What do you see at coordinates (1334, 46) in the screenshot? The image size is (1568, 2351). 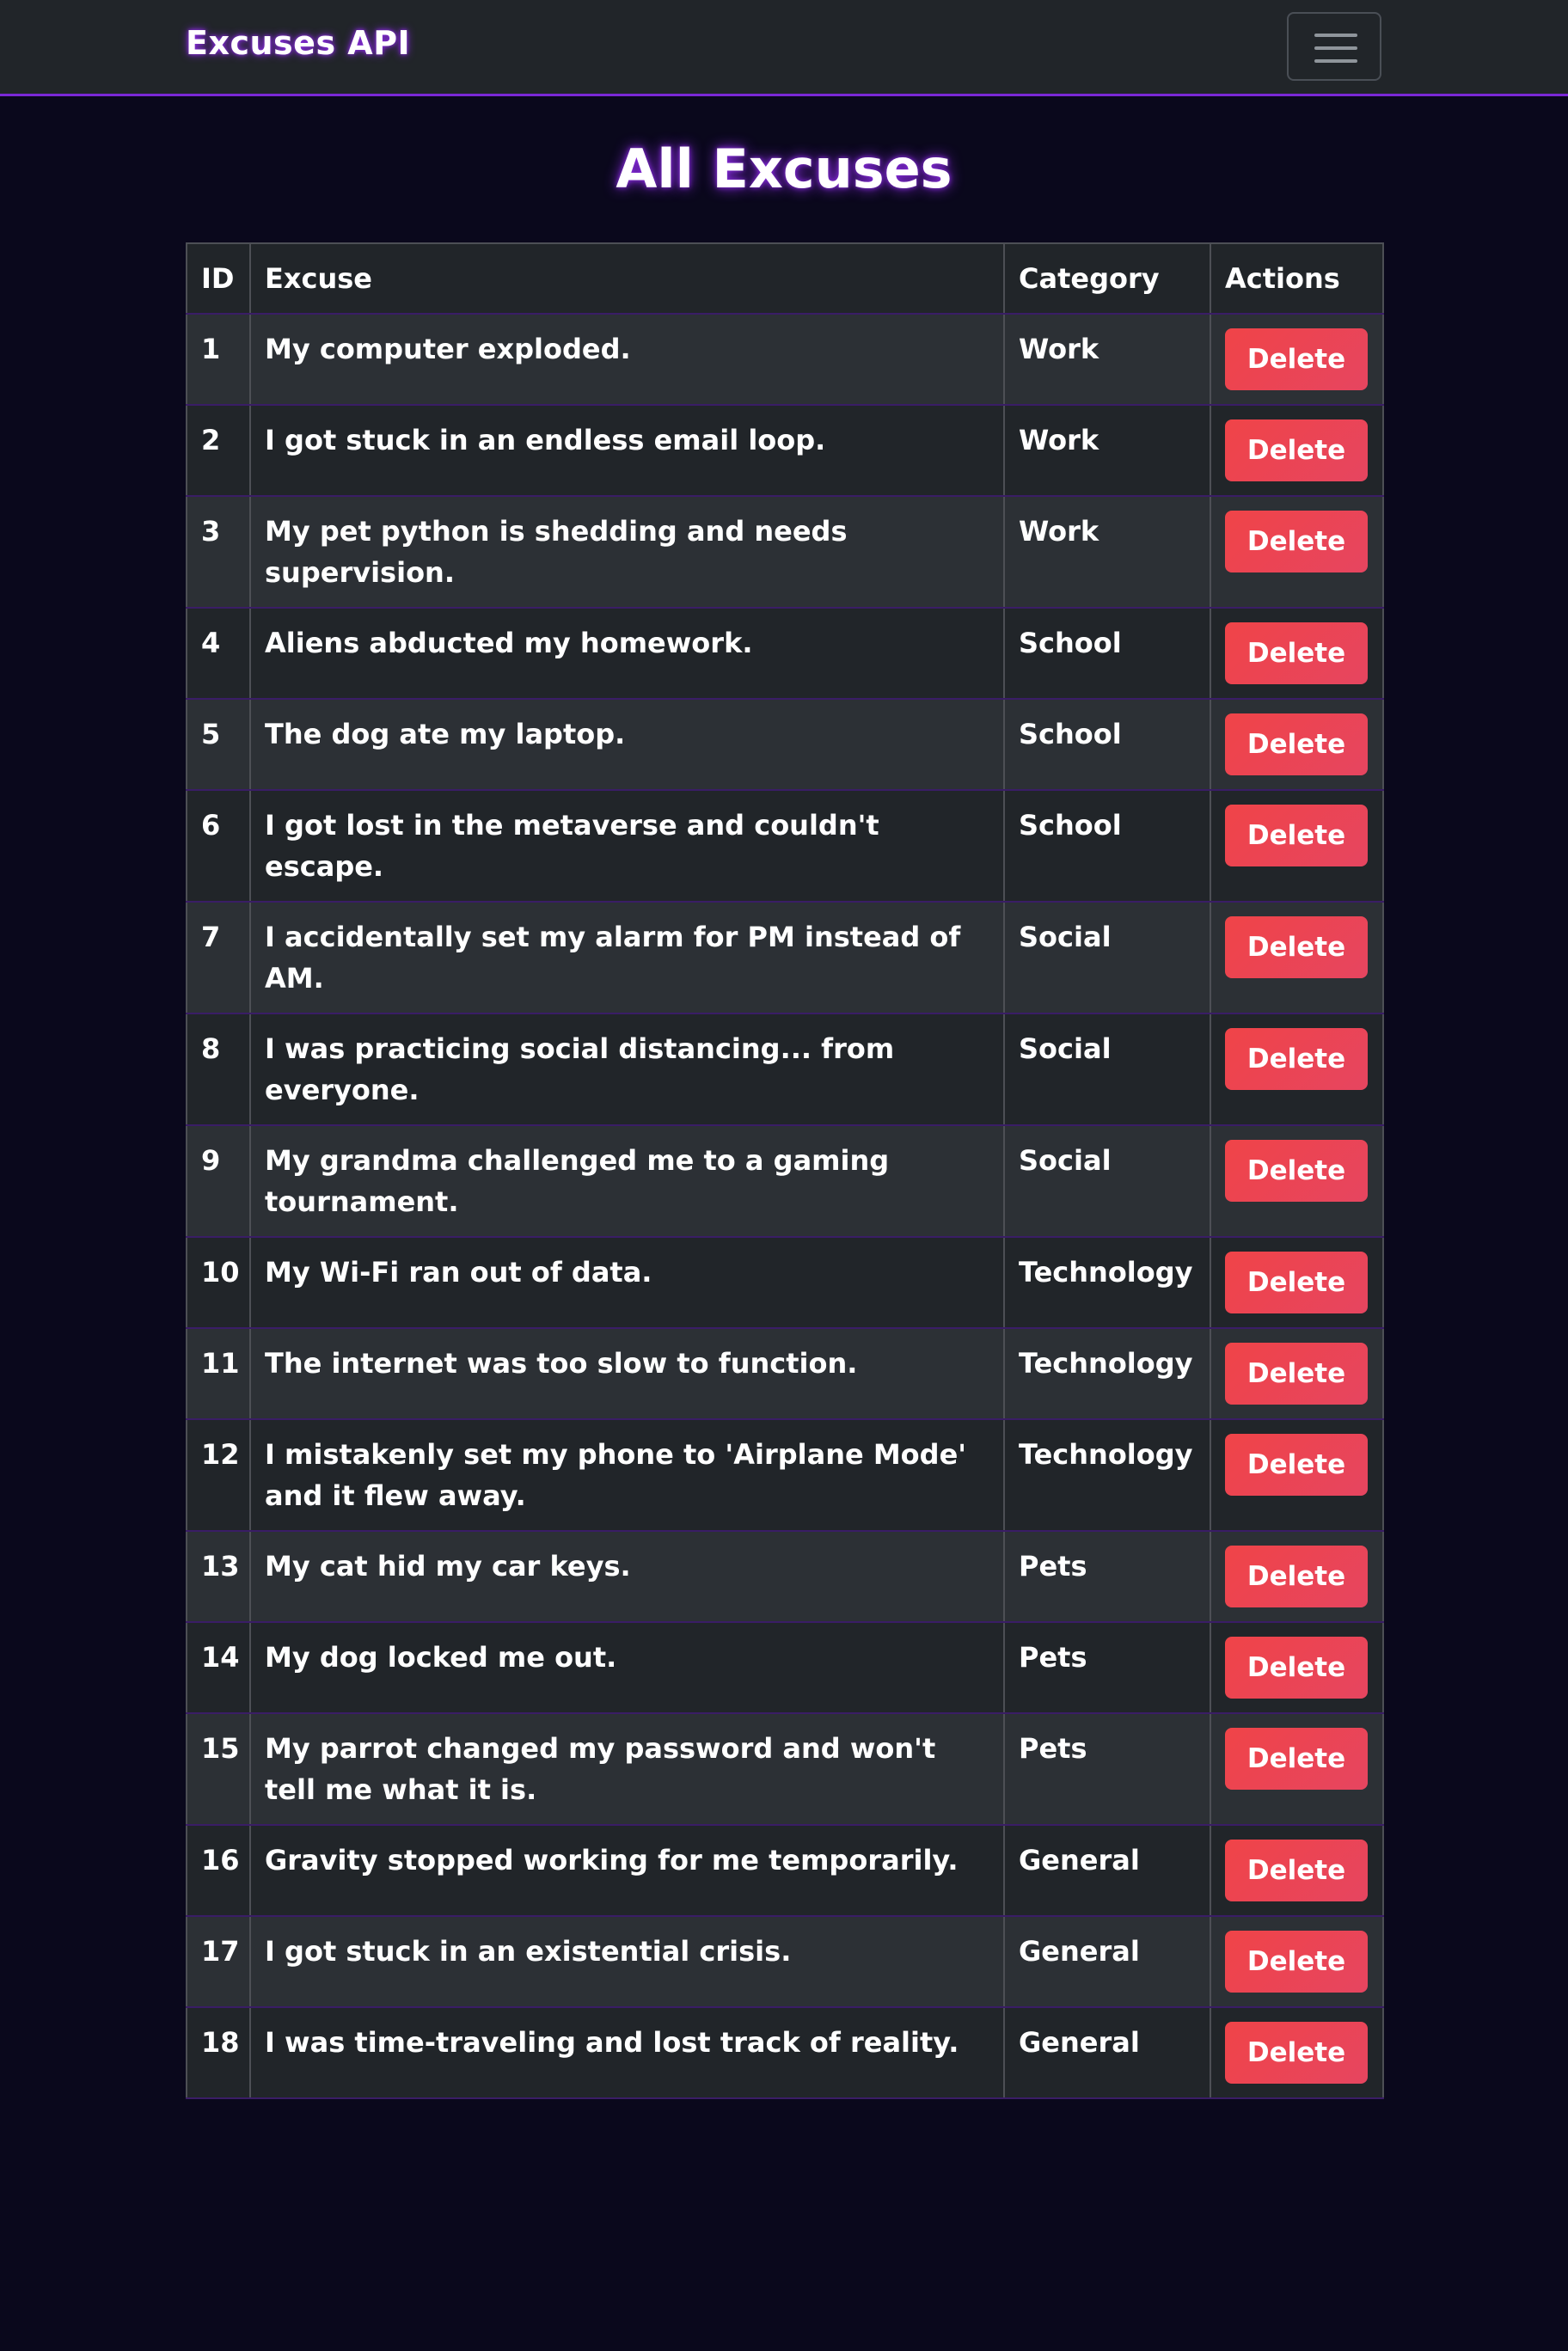 I see `navbar-toggler-button` at bounding box center [1334, 46].